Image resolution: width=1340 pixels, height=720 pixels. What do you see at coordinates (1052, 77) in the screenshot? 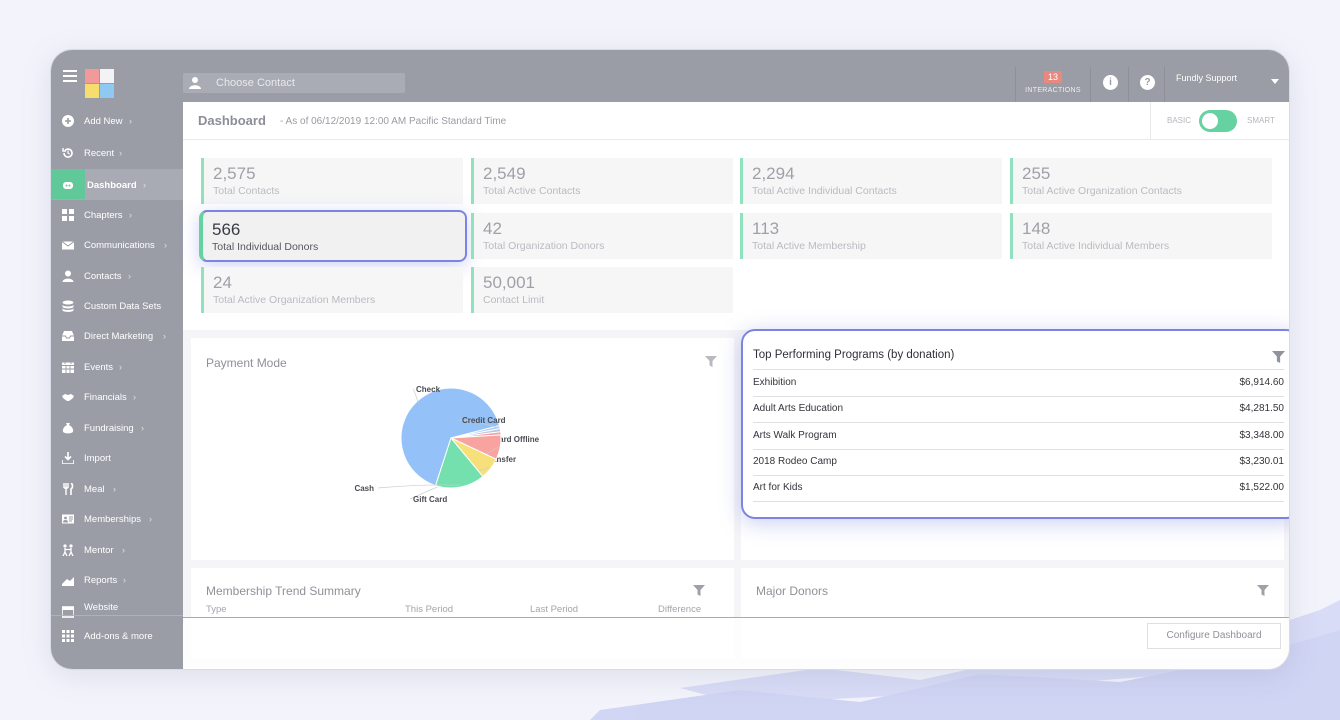
I see `interactions-count-badge: 13` at bounding box center [1052, 77].